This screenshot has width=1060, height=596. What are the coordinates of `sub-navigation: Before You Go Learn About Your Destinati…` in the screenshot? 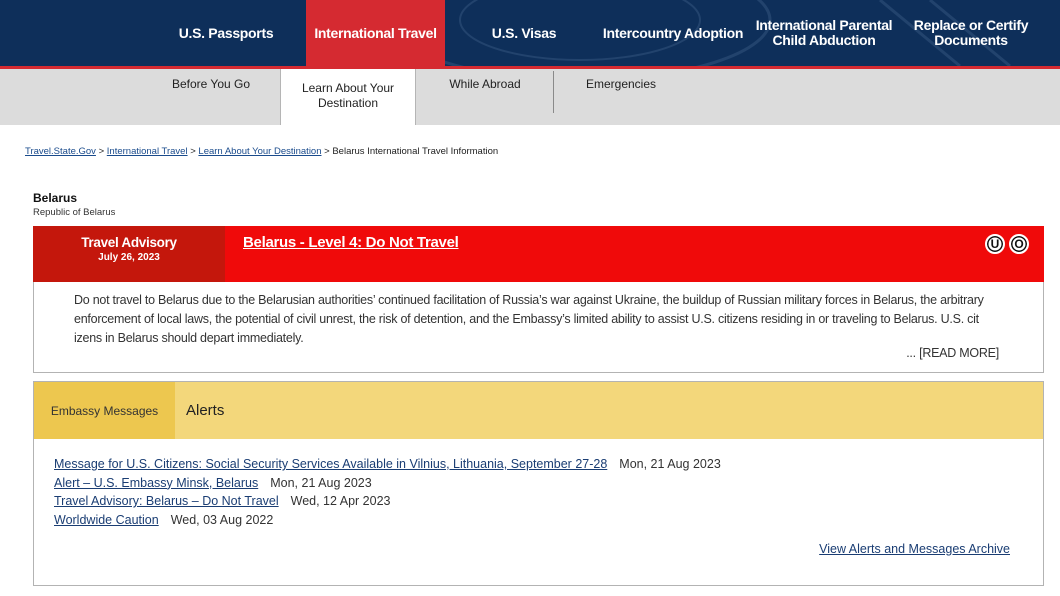 It's located at (530, 97).